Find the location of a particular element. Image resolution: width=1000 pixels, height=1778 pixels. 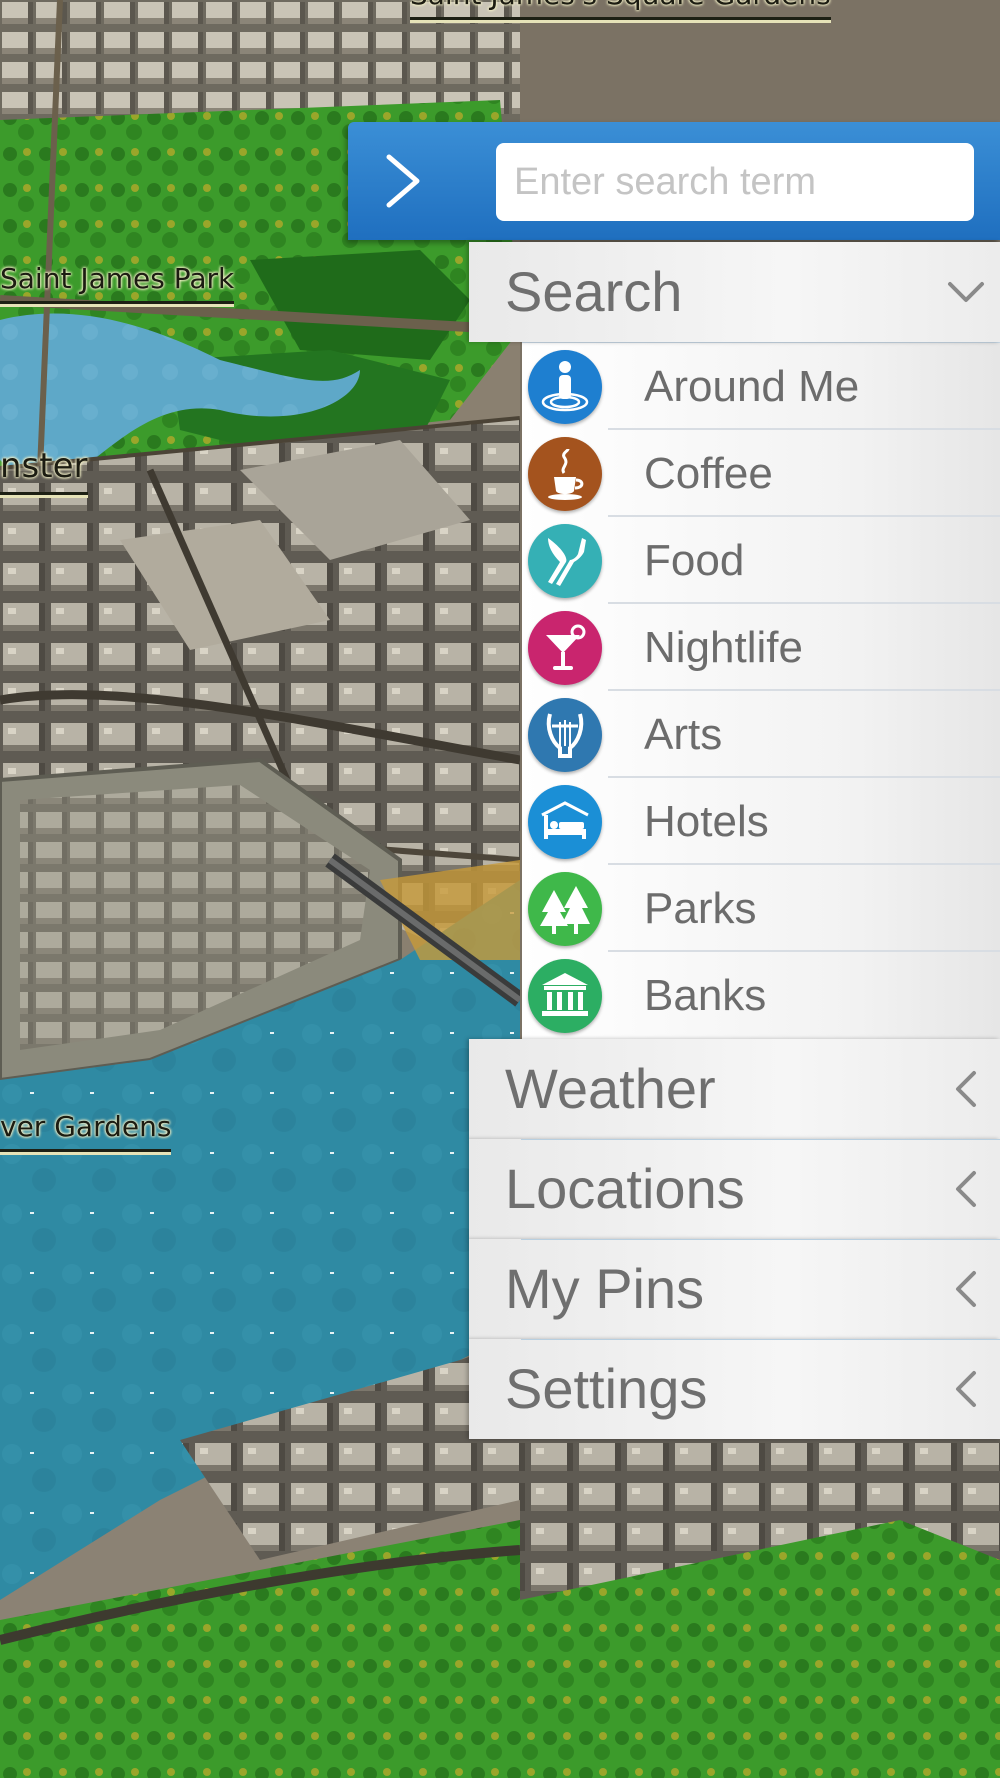

menu-section-settings: Settings is located at coordinates (734, 1389).